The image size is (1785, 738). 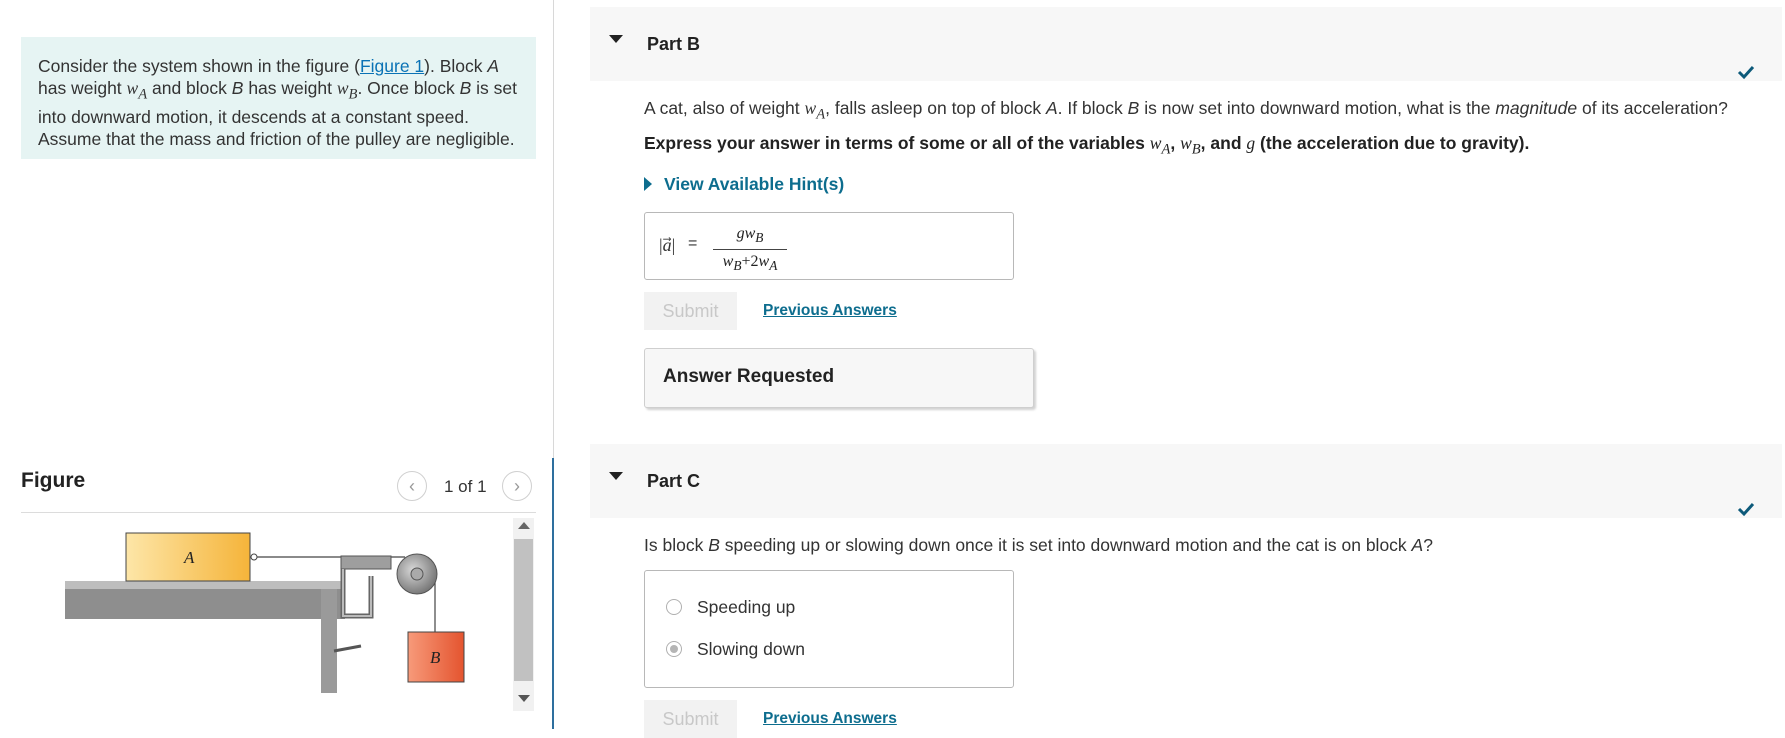 What do you see at coordinates (1186, 44) in the screenshot?
I see `part-b-header: Part B` at bounding box center [1186, 44].